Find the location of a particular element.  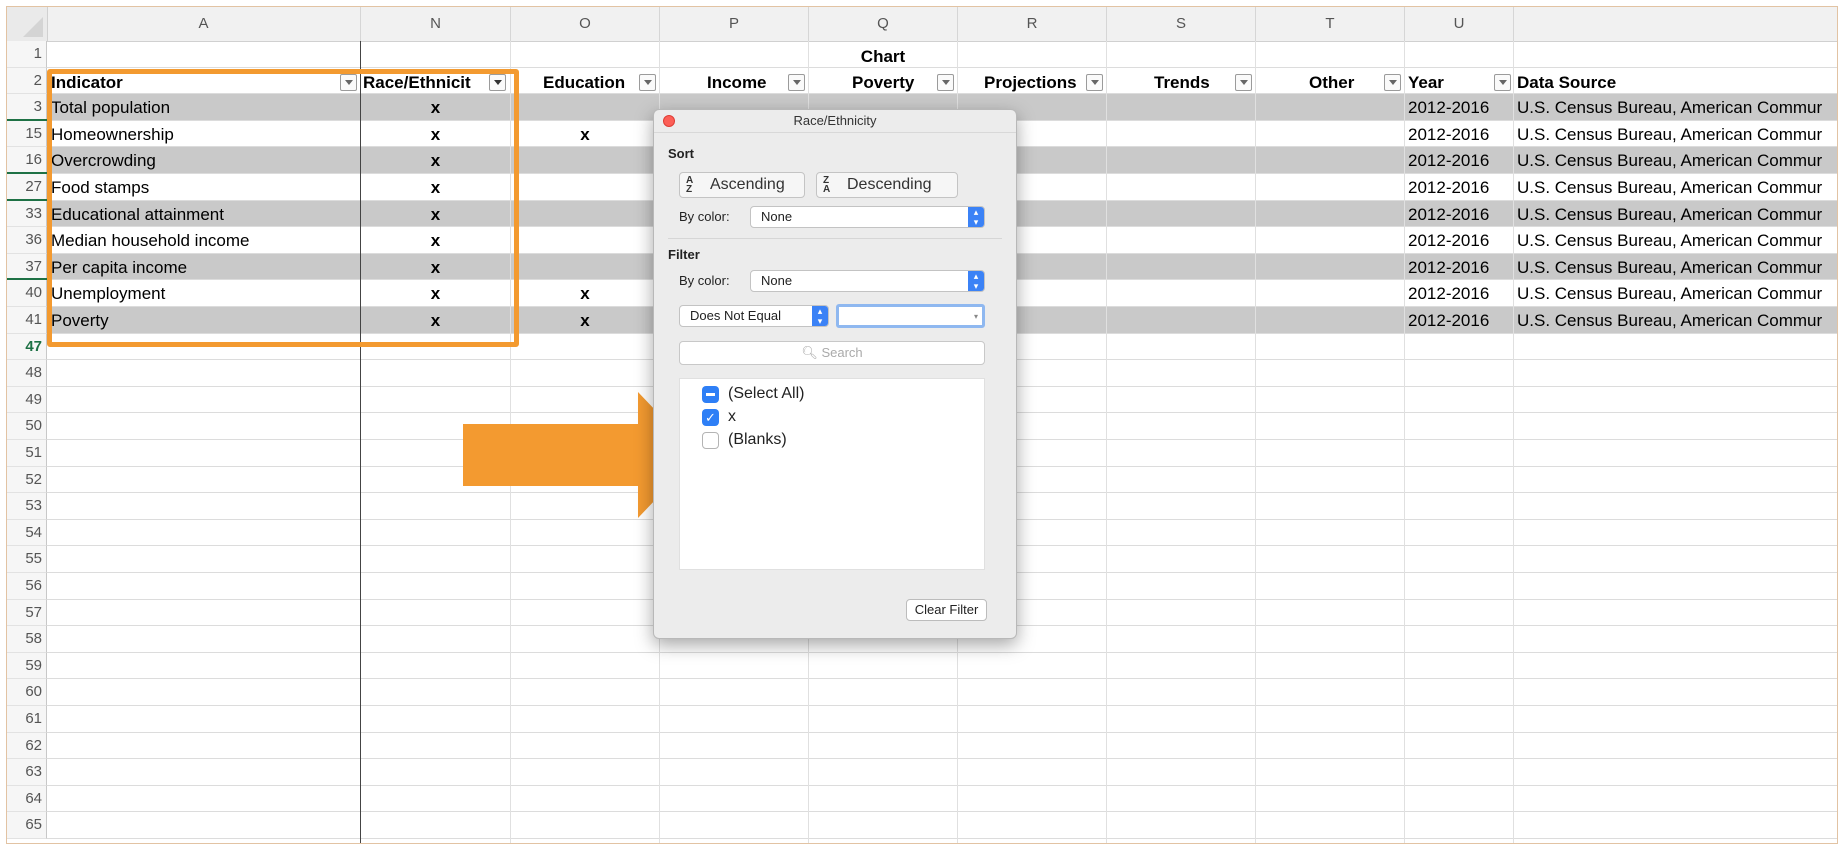

row-number: 63 is located at coordinates (27, 772).